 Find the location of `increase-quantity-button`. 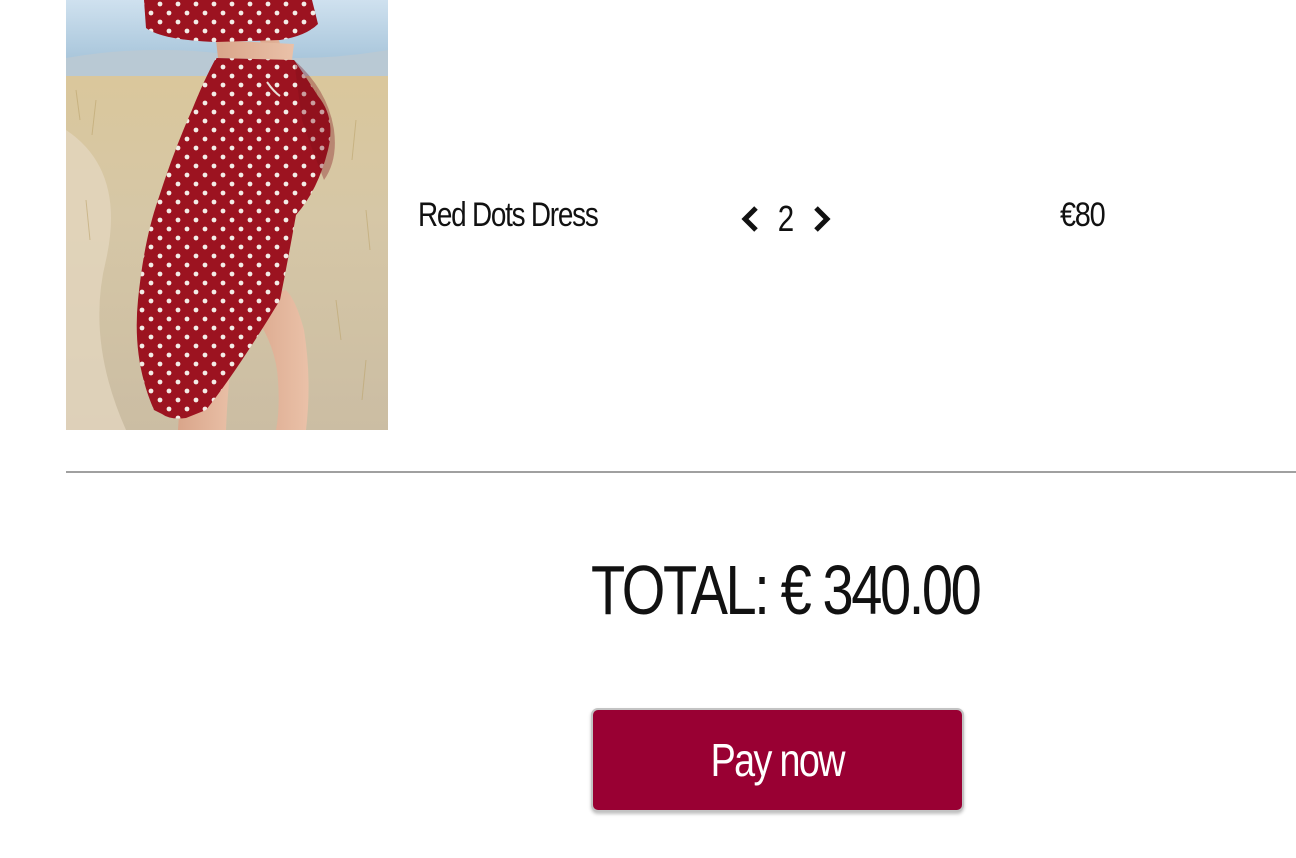

increase-quantity-button is located at coordinates (821, 219).